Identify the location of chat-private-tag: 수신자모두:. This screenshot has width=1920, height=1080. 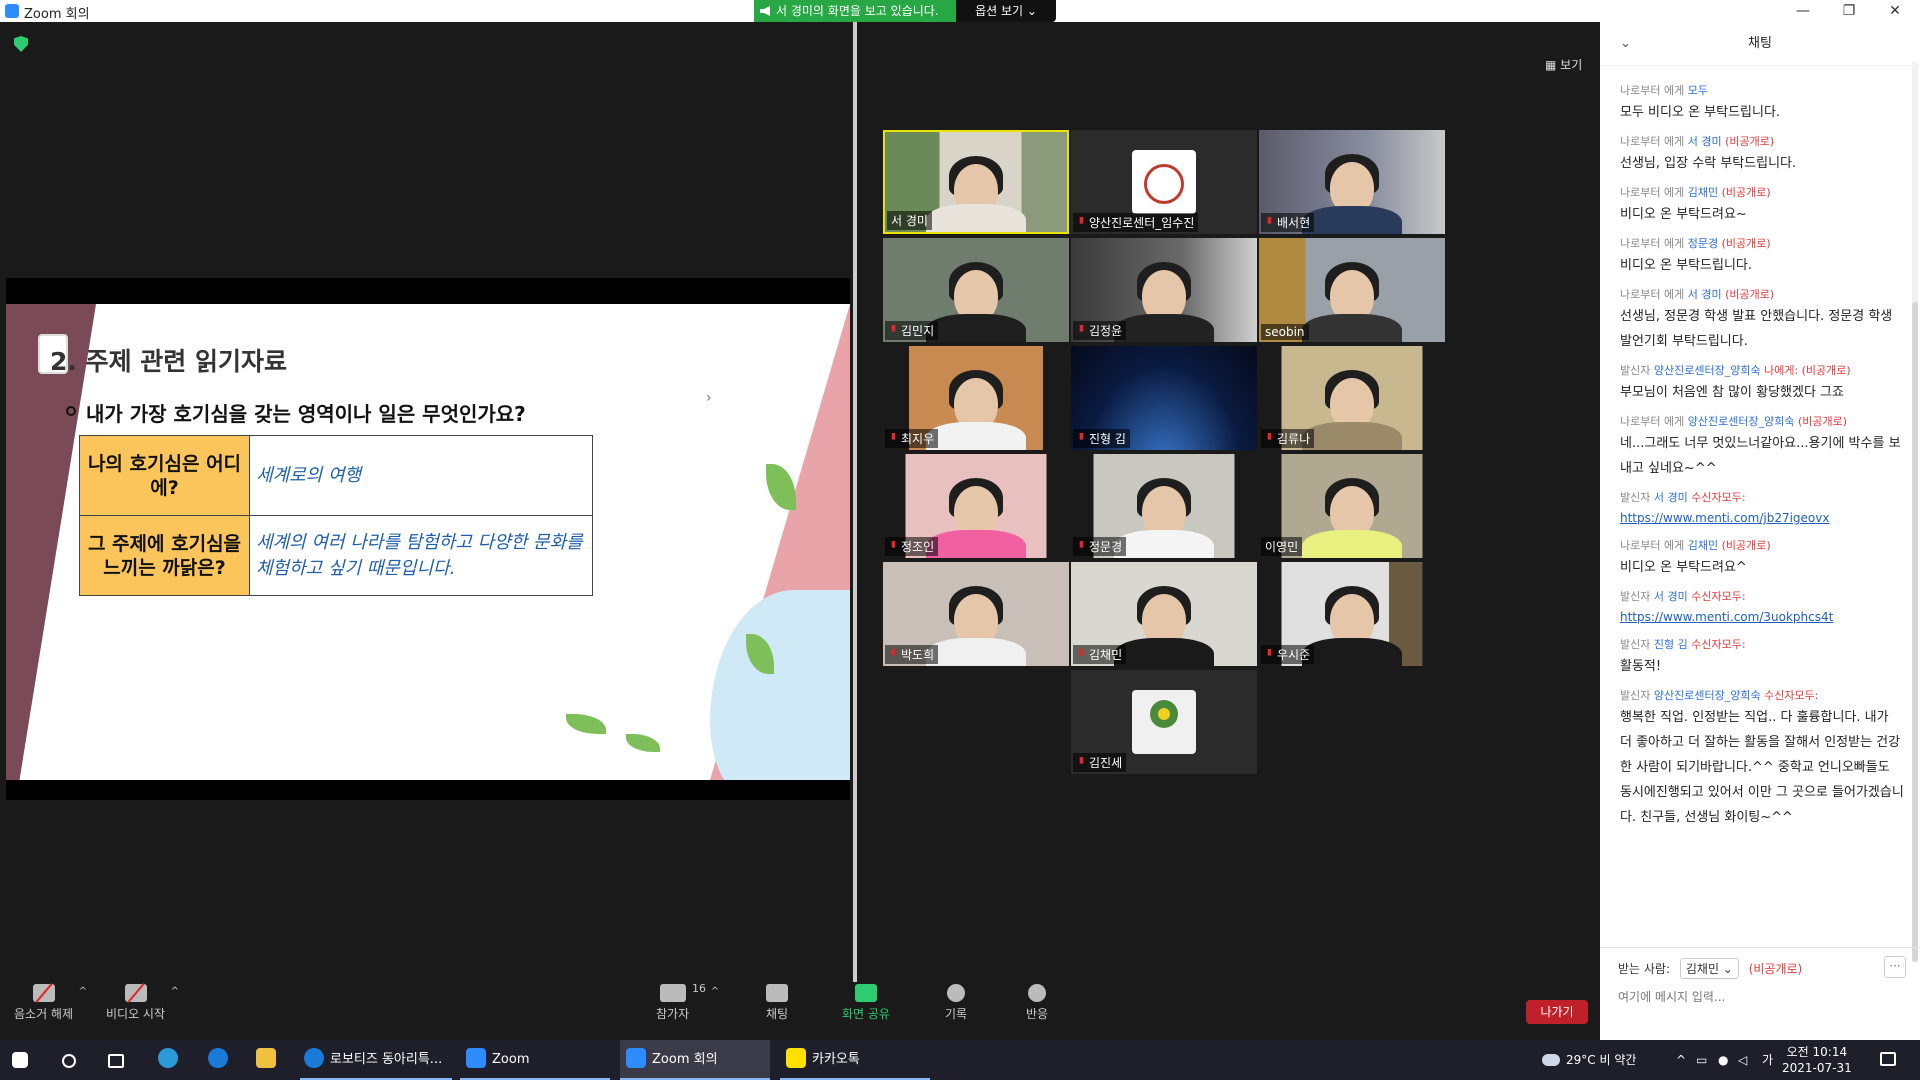
(1718, 644).